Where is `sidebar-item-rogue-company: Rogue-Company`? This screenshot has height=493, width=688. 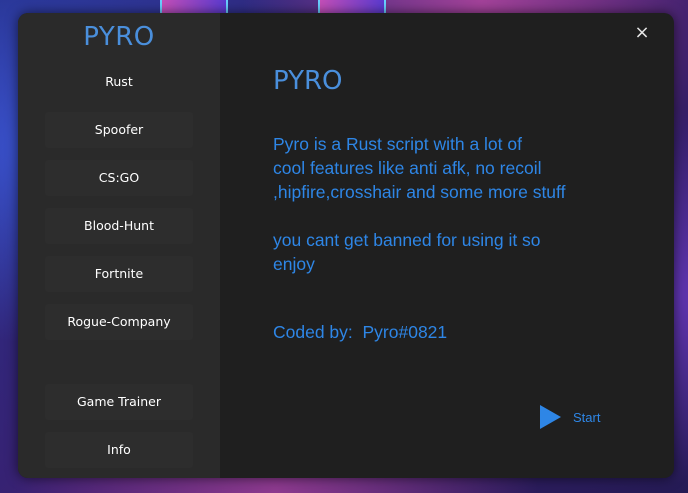 sidebar-item-rogue-company: Rogue-Company is located at coordinates (119, 322).